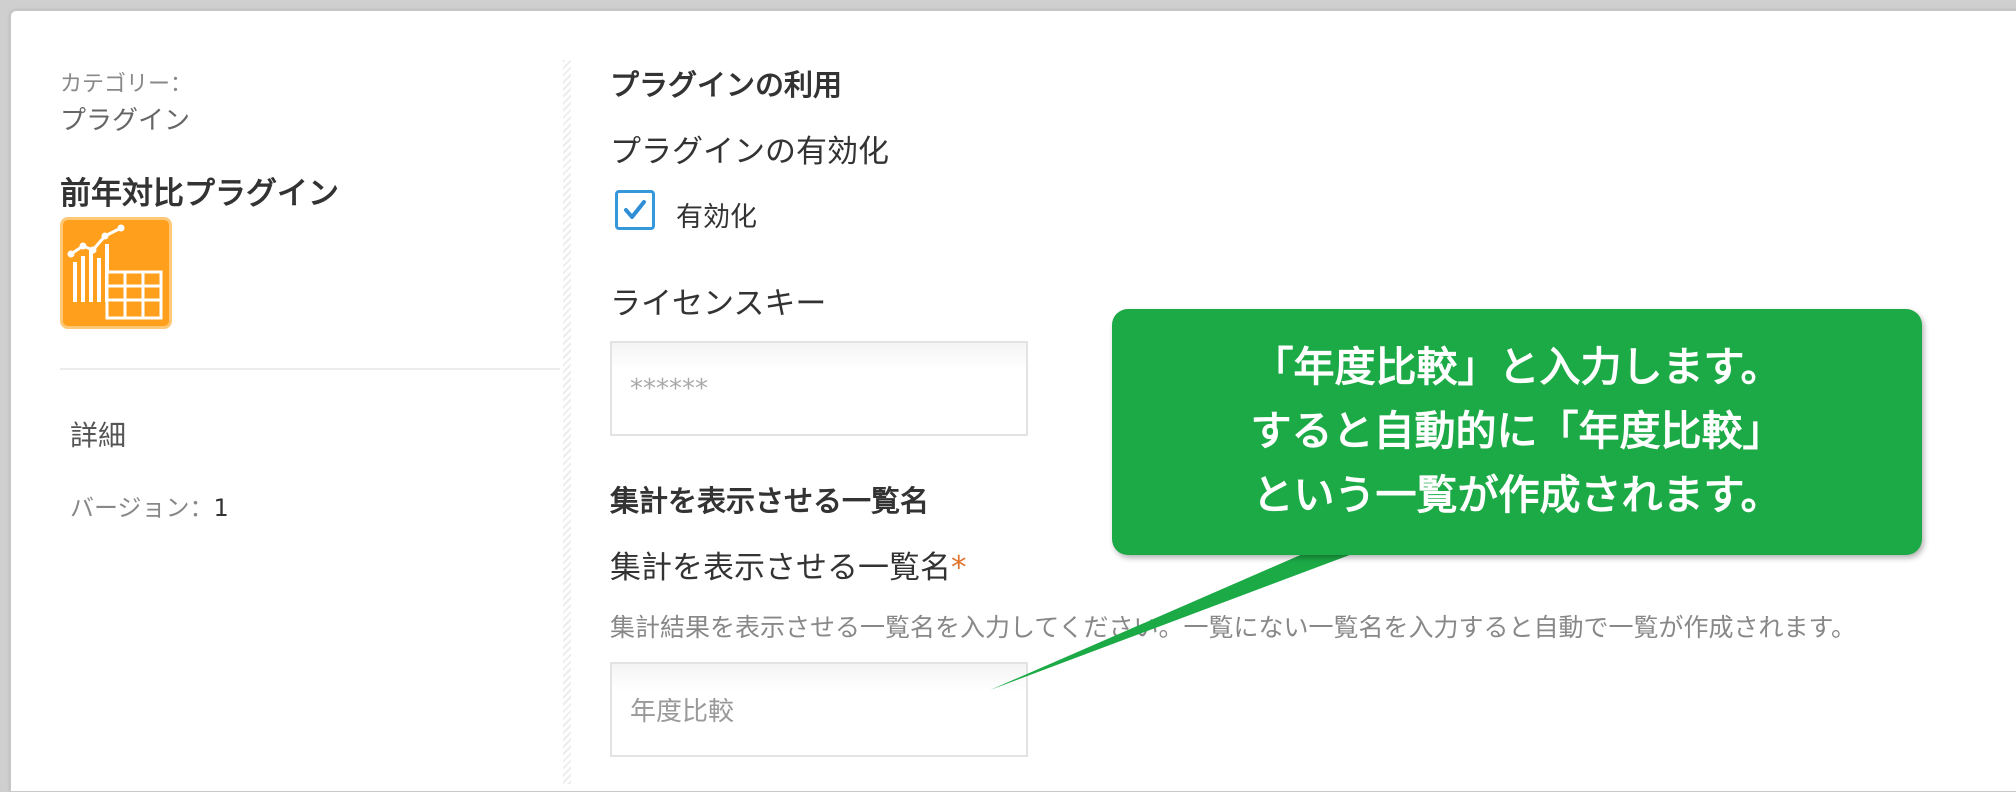  What do you see at coordinates (718, 304) in the screenshot?
I see `license-label: ライセンスキー` at bounding box center [718, 304].